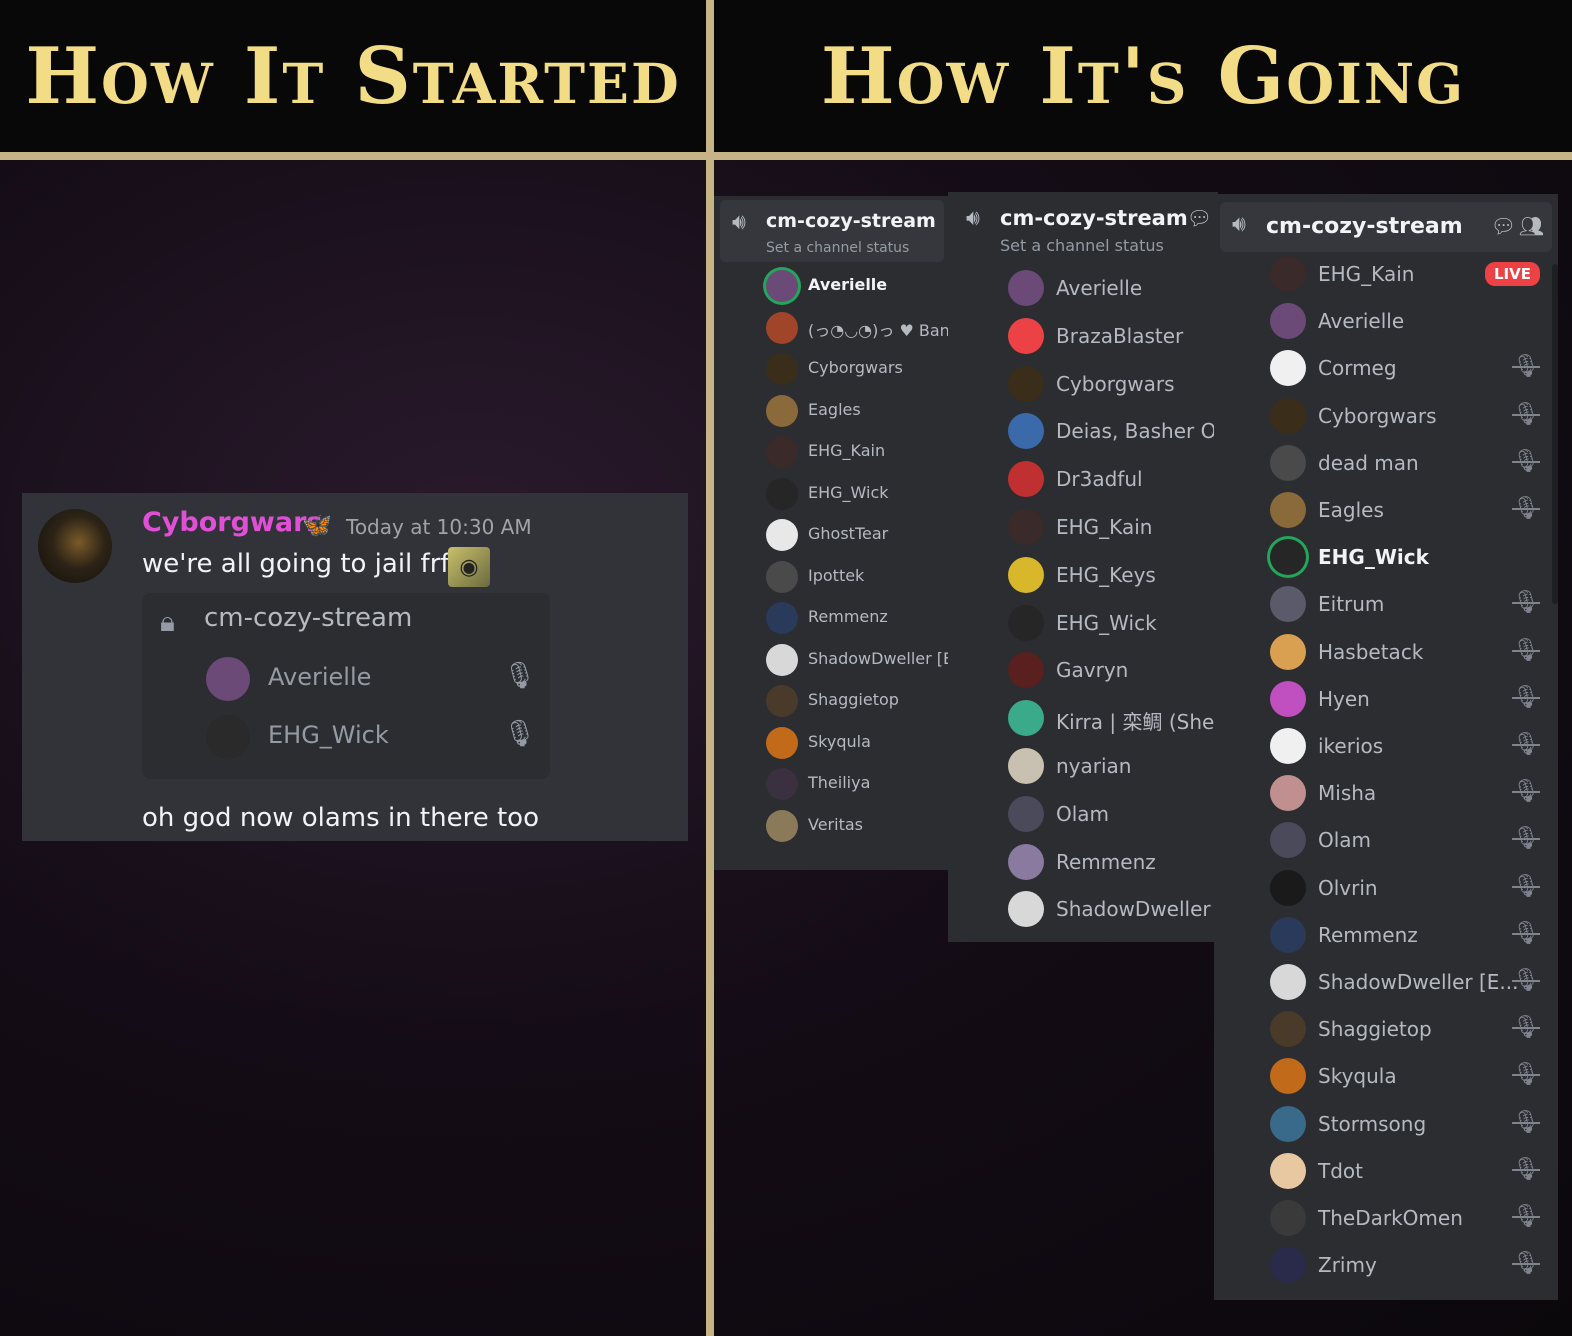  I want to click on member-name: Eagles, so click(834, 409).